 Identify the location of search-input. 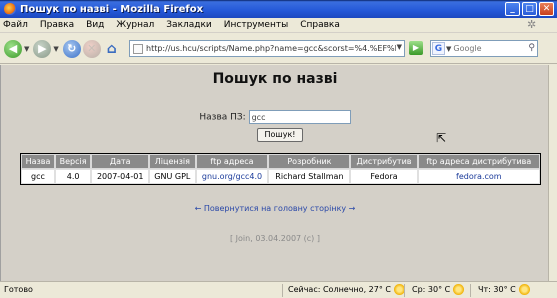
(488, 48).